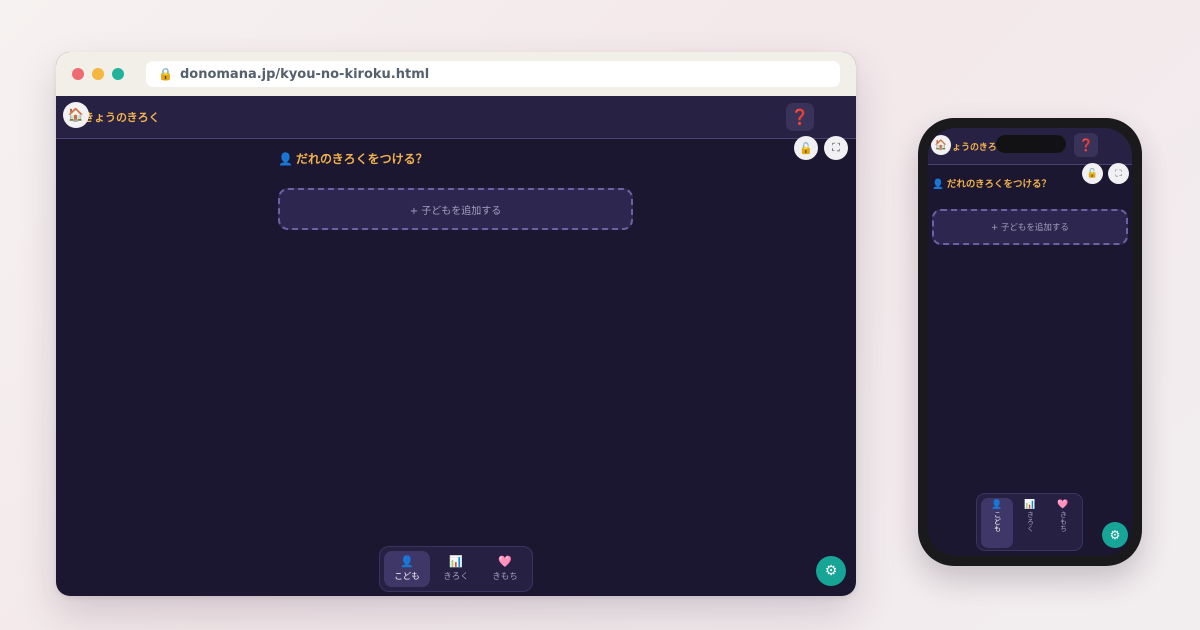  I want to click on window-minimize-button, so click(98, 74).